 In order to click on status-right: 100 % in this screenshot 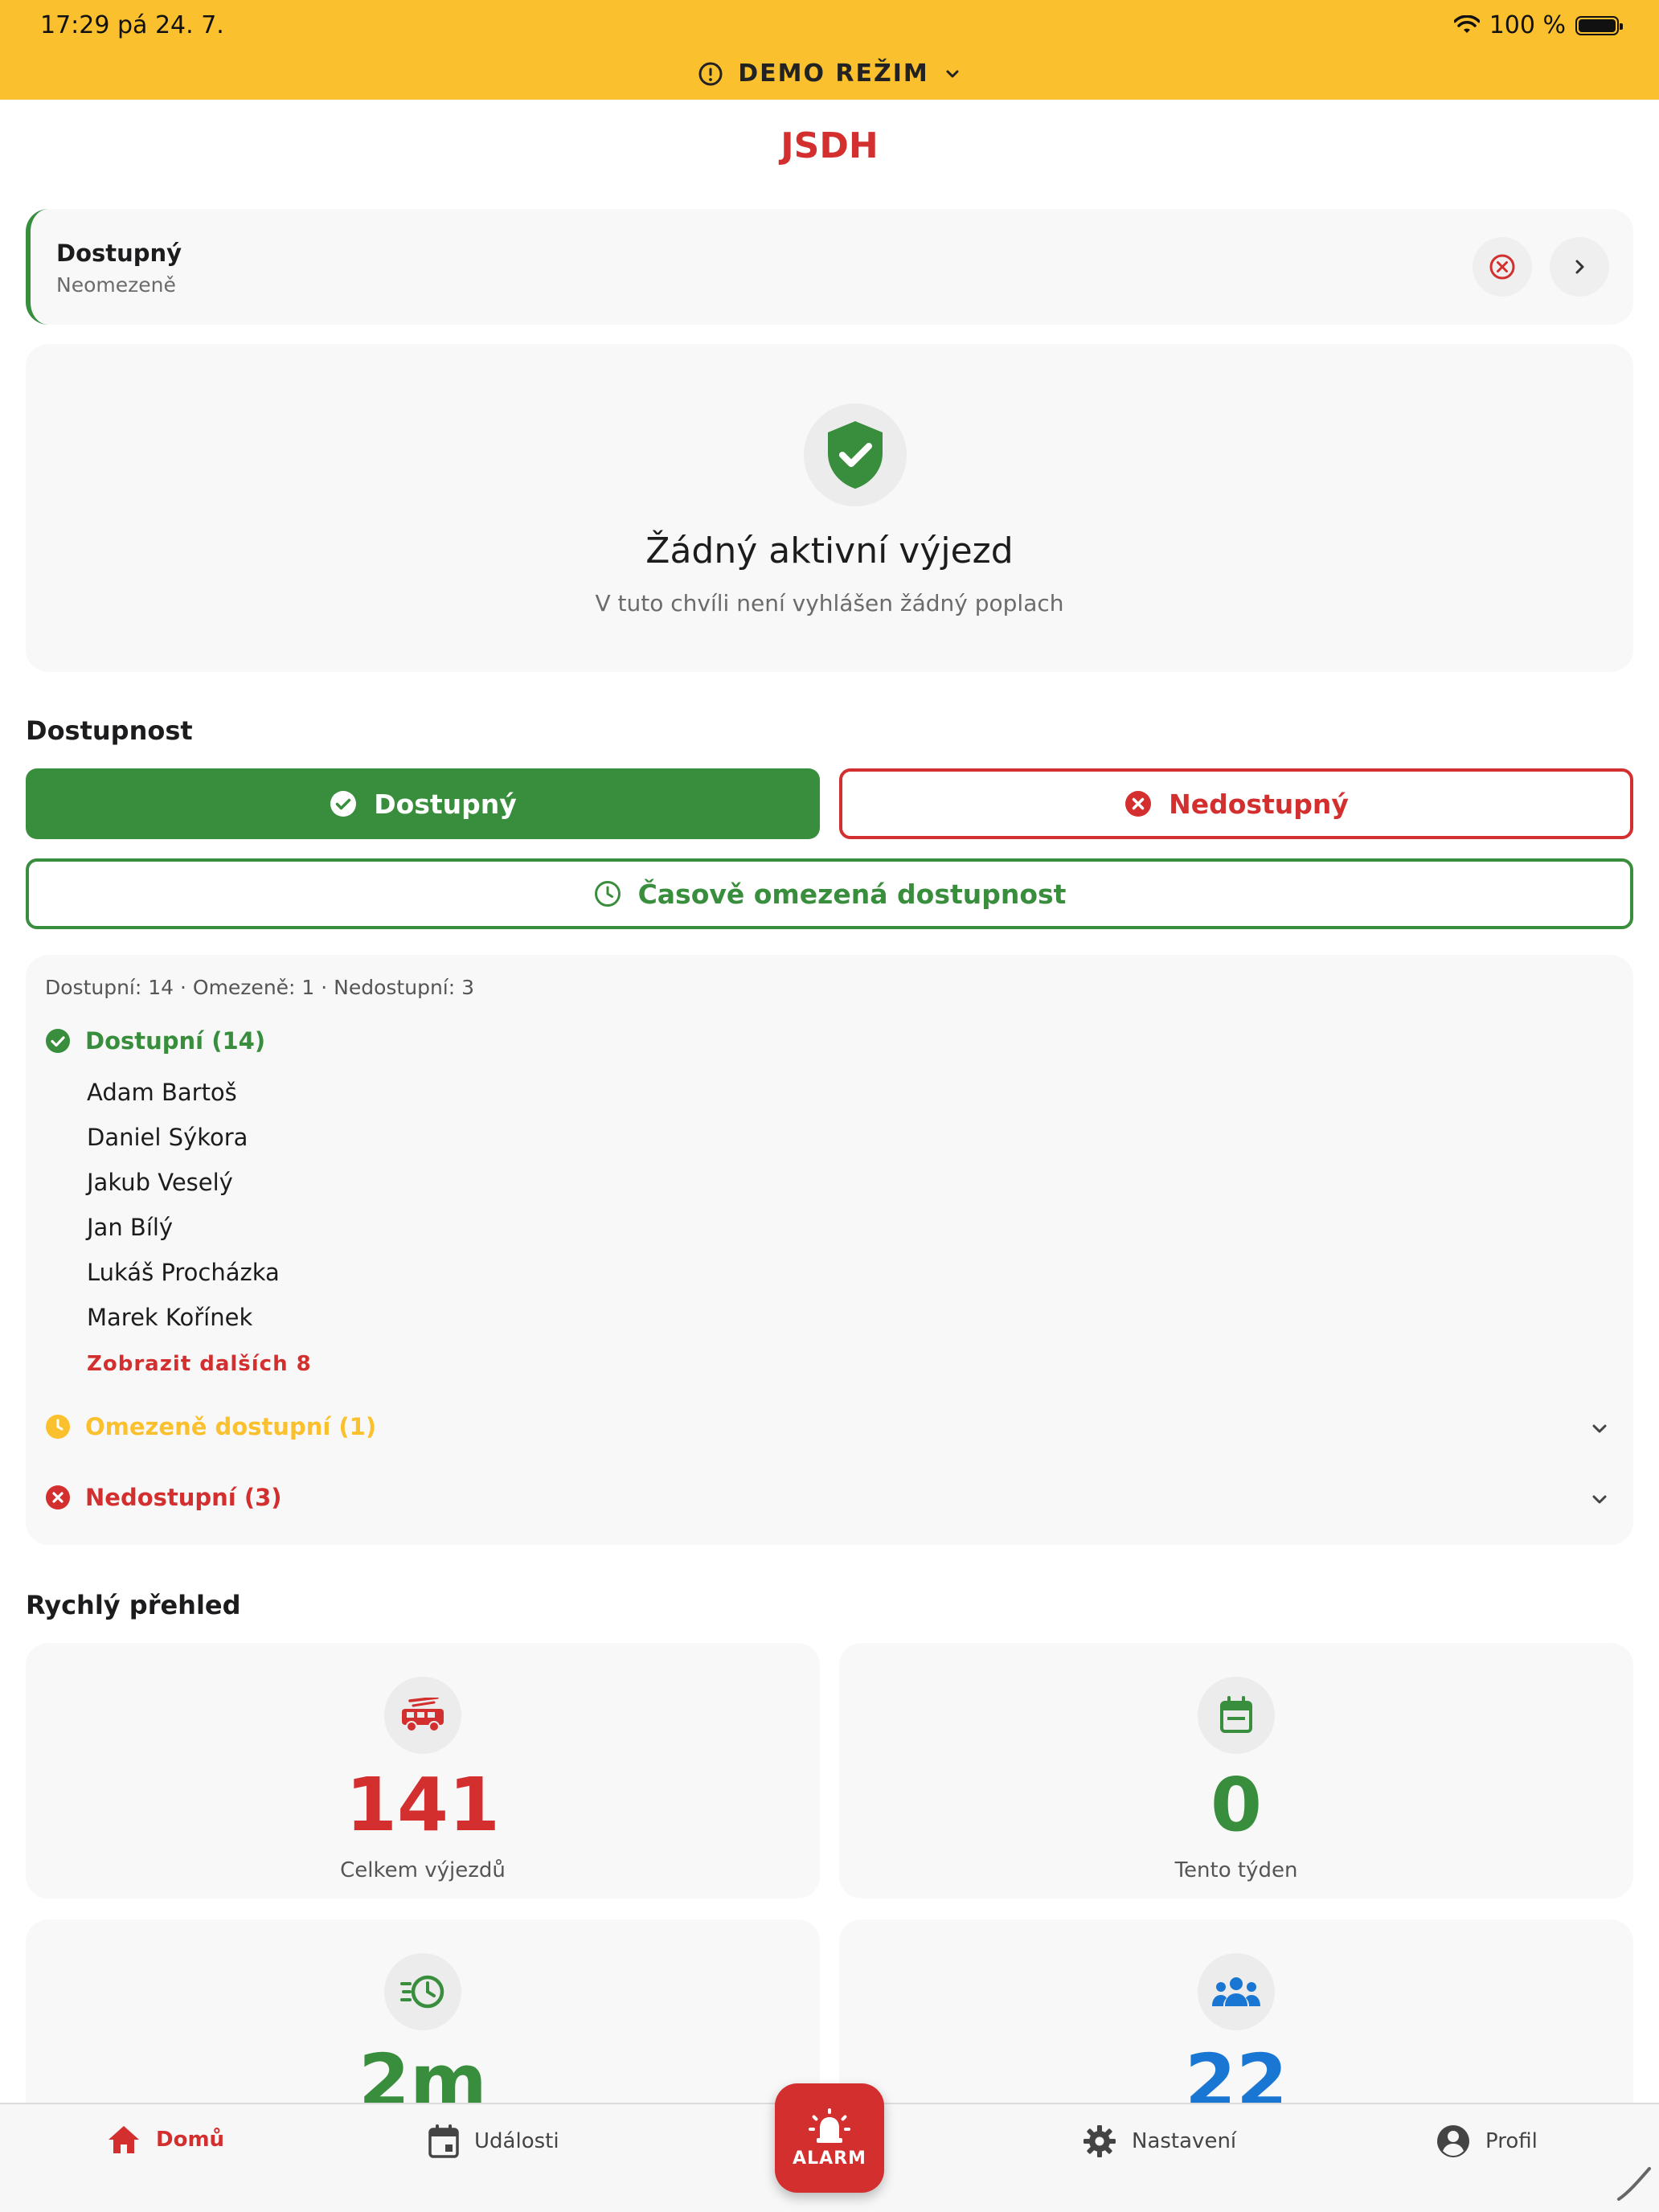, I will do `click(1538, 25)`.